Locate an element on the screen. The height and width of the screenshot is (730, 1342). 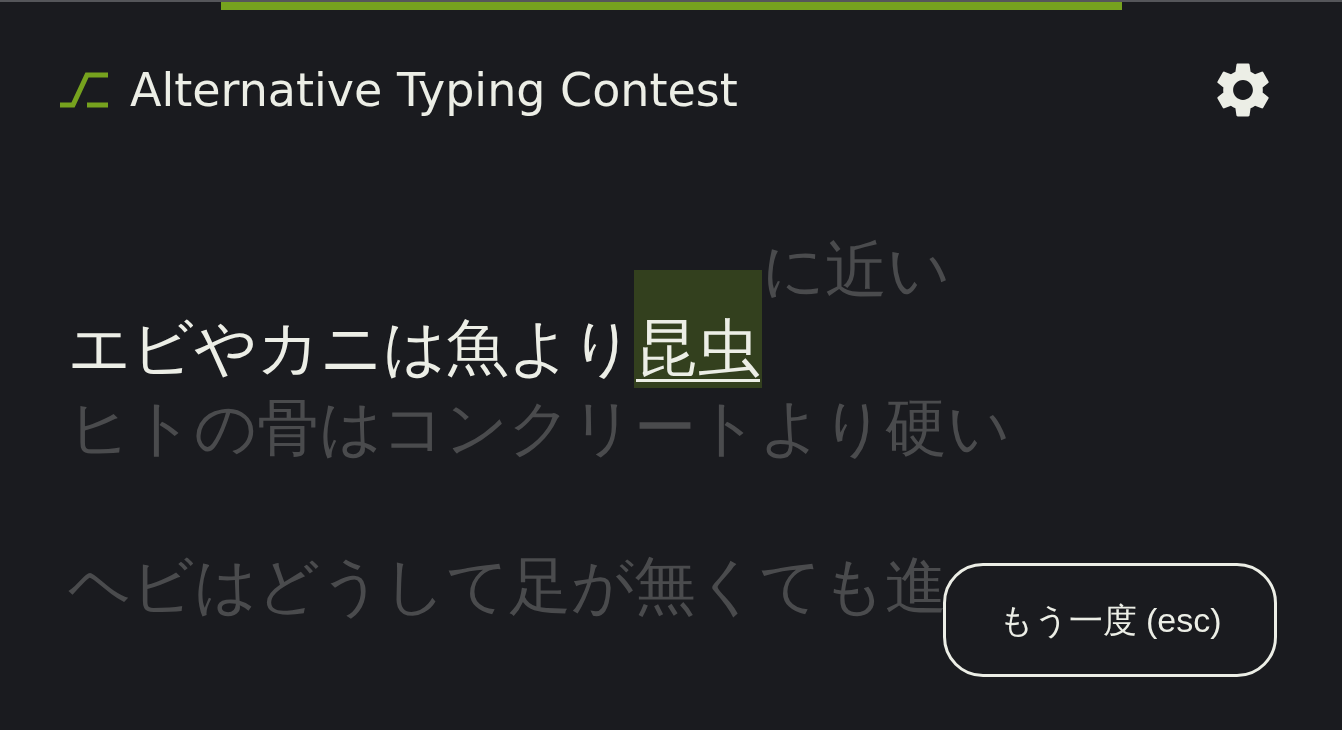
typed-text: エビやカニは魚より is located at coordinates (351, 347).